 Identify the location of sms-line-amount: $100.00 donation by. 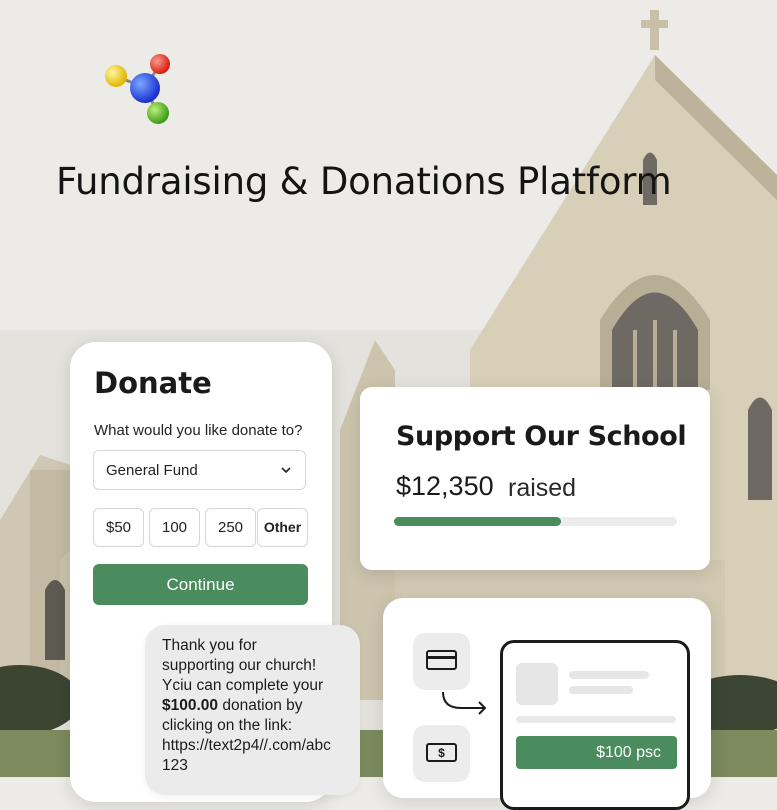
(232, 706).